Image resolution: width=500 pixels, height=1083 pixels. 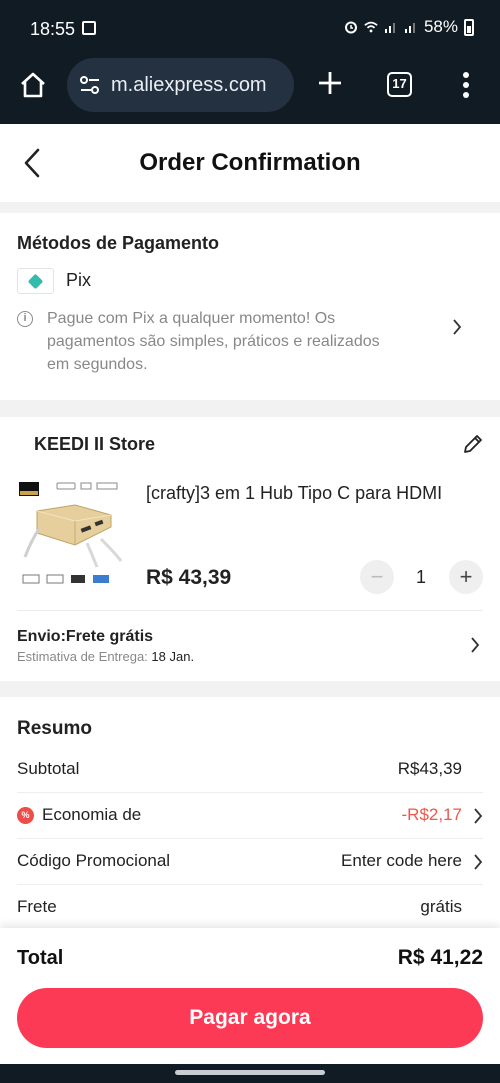 What do you see at coordinates (40, 958) in the screenshot?
I see `total-label: Total` at bounding box center [40, 958].